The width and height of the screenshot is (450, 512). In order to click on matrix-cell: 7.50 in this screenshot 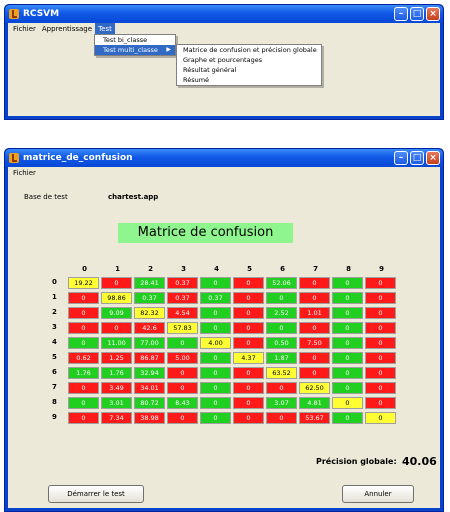, I will do `click(314, 343)`.